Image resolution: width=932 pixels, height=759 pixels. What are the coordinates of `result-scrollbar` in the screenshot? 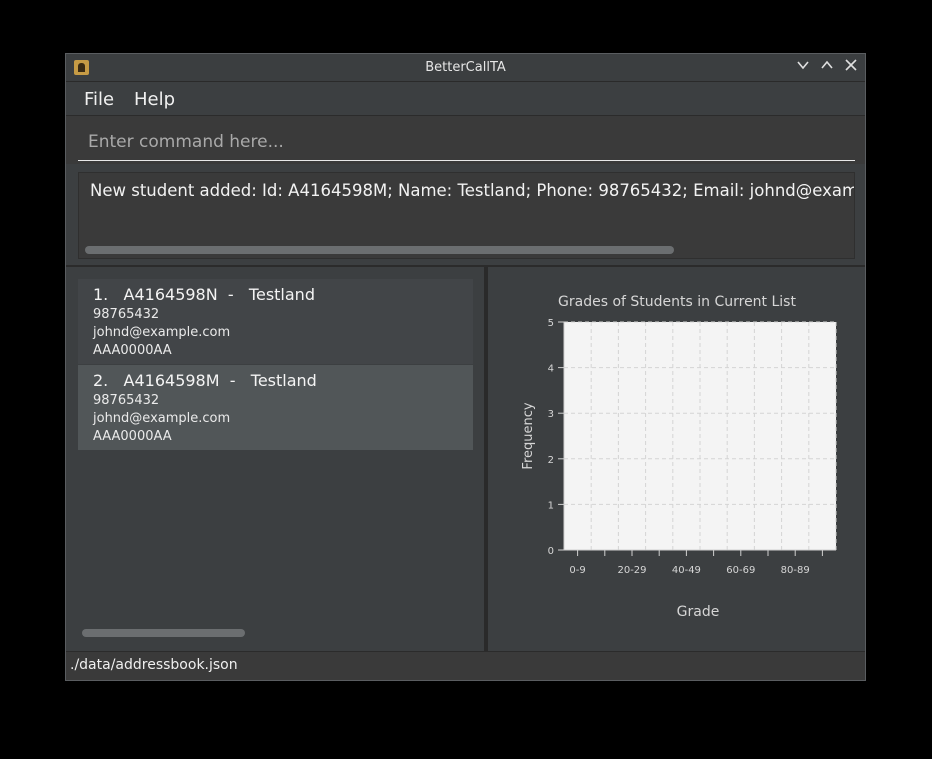 It's located at (379, 250).